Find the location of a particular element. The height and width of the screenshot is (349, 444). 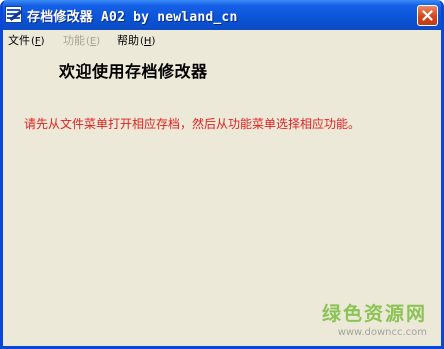

title-bar: 存档修改器 A02 by newland_cn is located at coordinates (222, 15).